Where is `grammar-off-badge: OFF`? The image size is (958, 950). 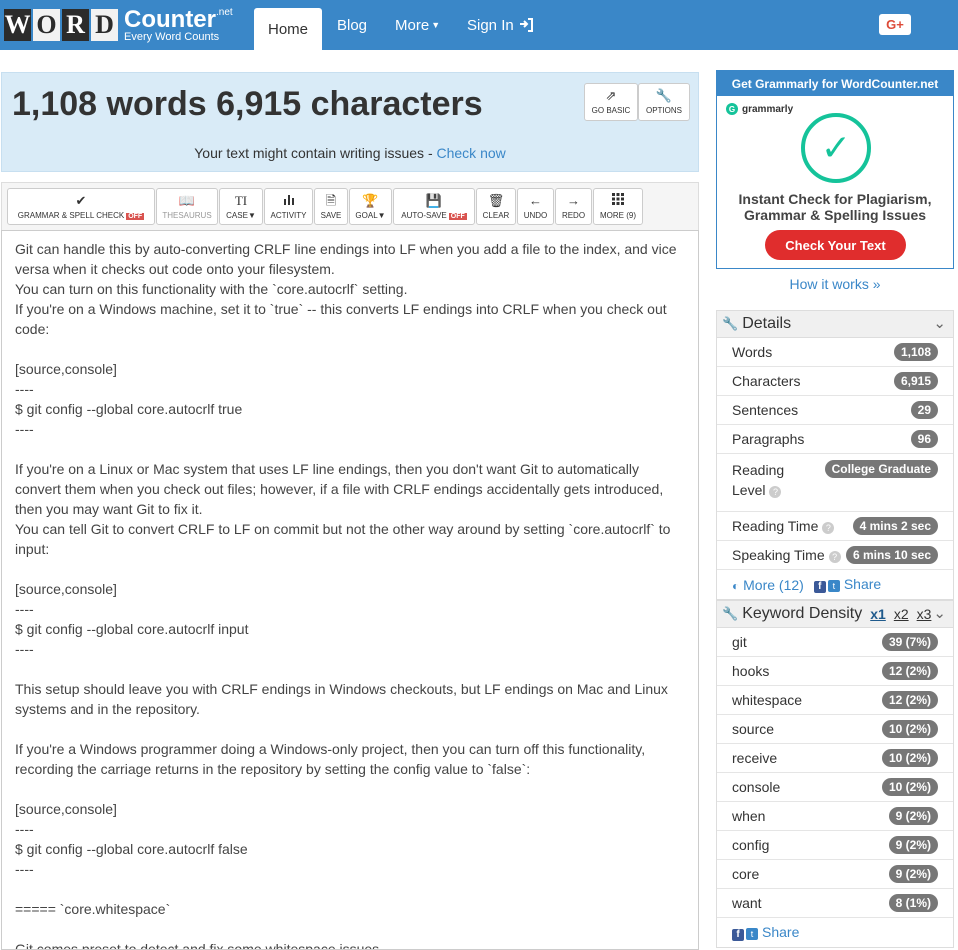 grammar-off-badge: OFF is located at coordinates (135, 216).